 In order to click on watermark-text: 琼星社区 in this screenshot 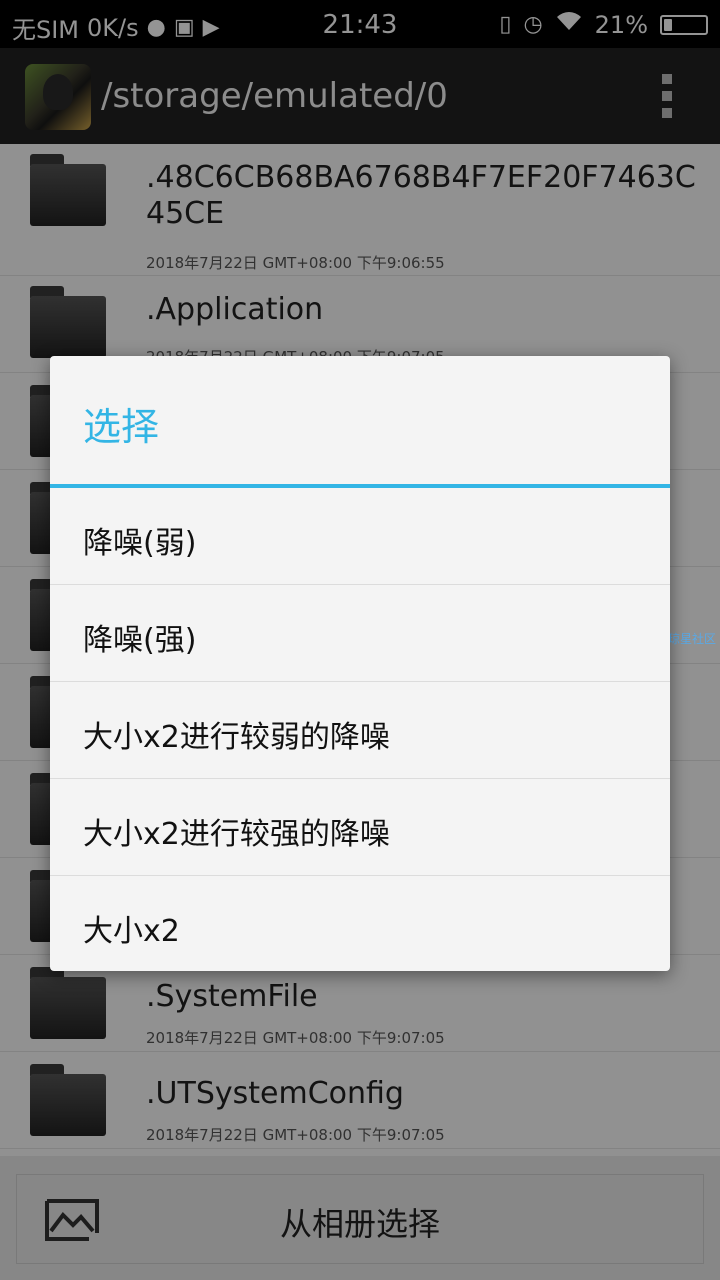, I will do `click(692, 639)`.